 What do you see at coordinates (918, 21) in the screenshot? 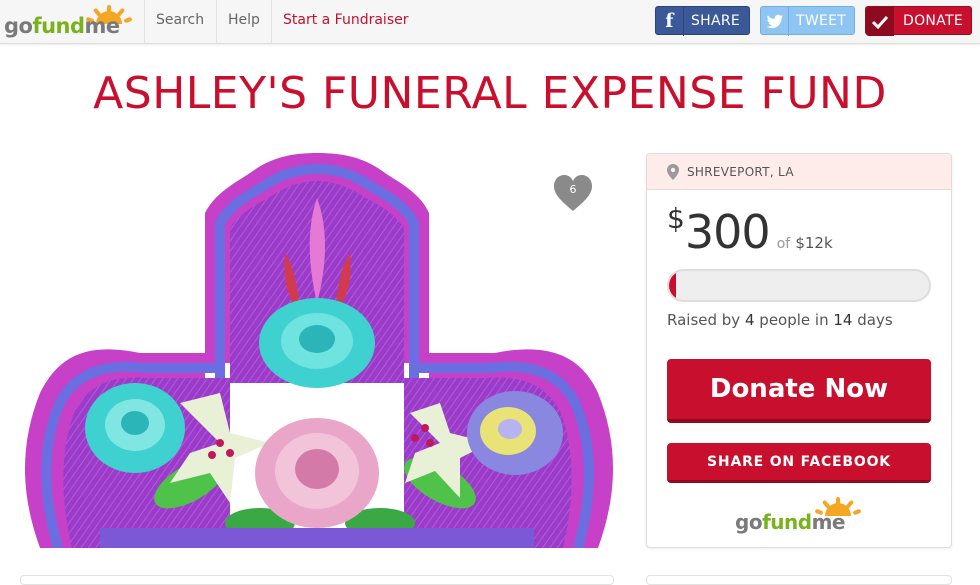
I see `header-donate-button: DONATE` at bounding box center [918, 21].